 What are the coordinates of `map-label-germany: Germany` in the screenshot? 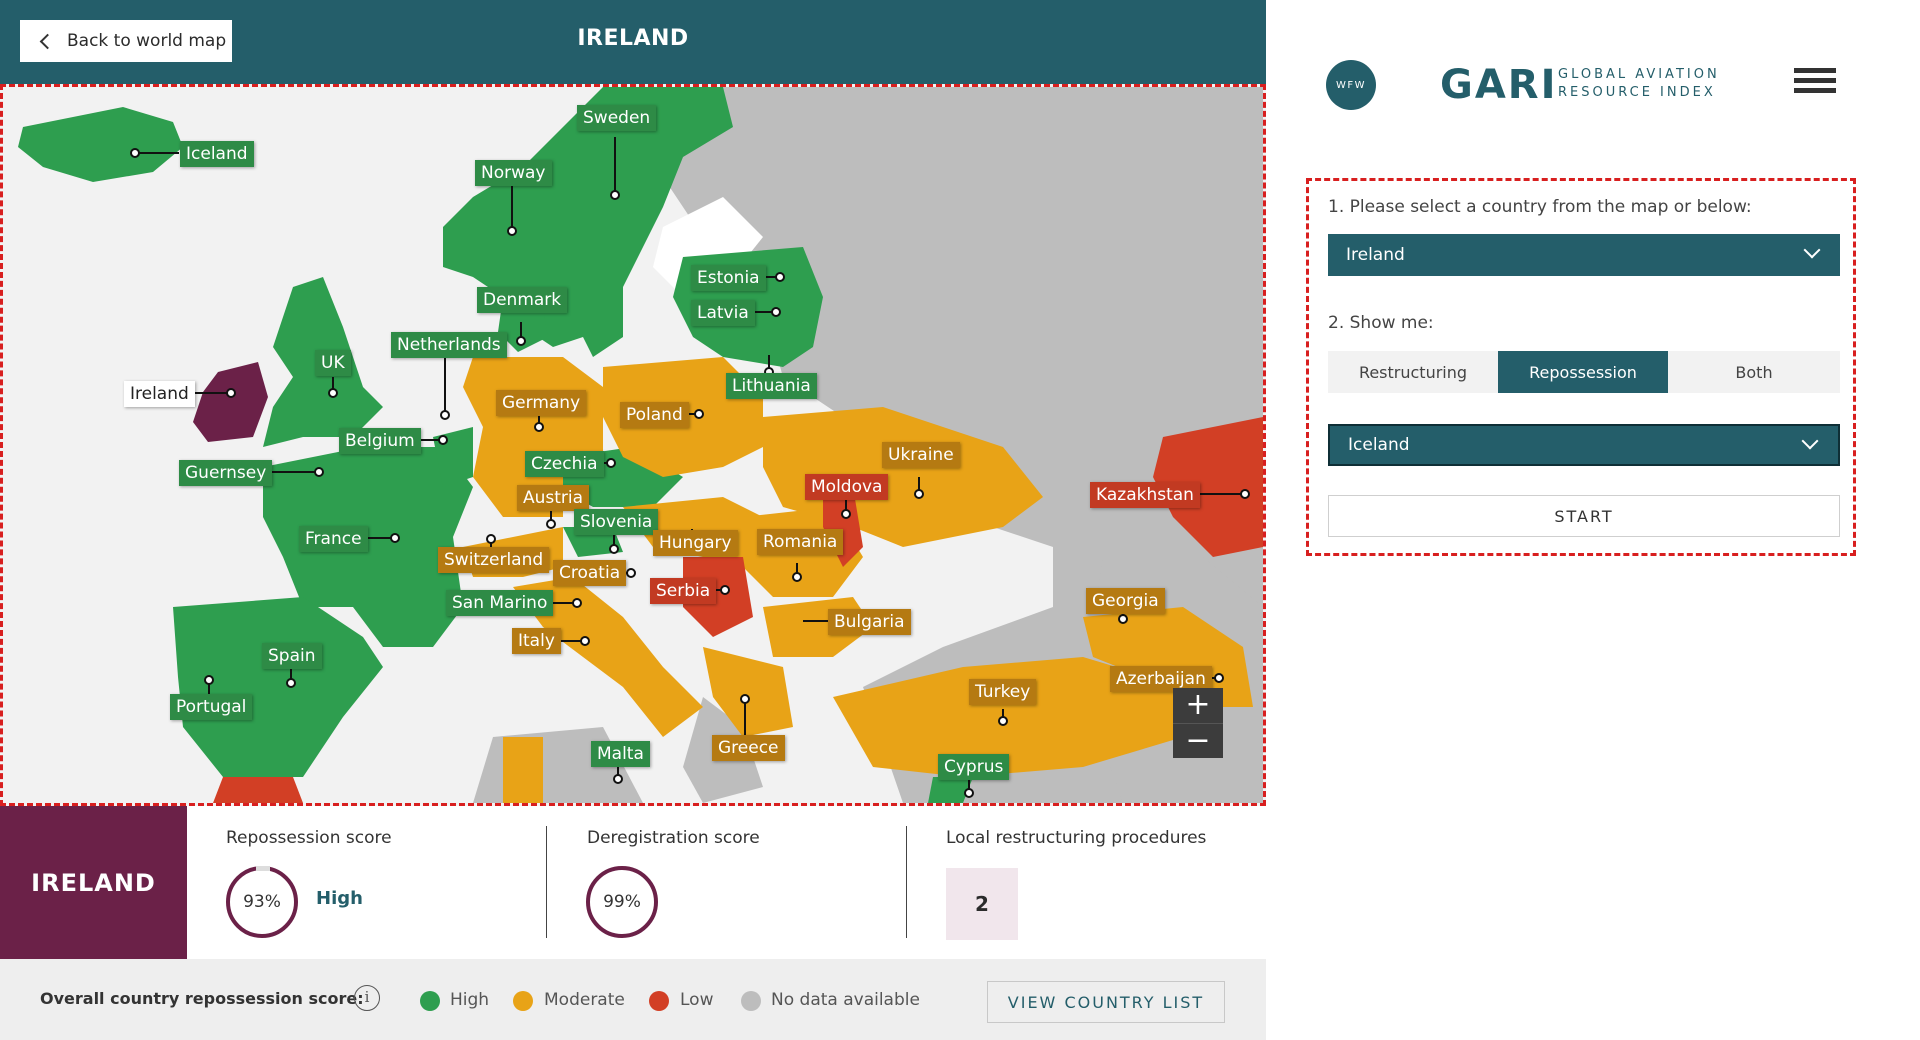 It's located at (541, 403).